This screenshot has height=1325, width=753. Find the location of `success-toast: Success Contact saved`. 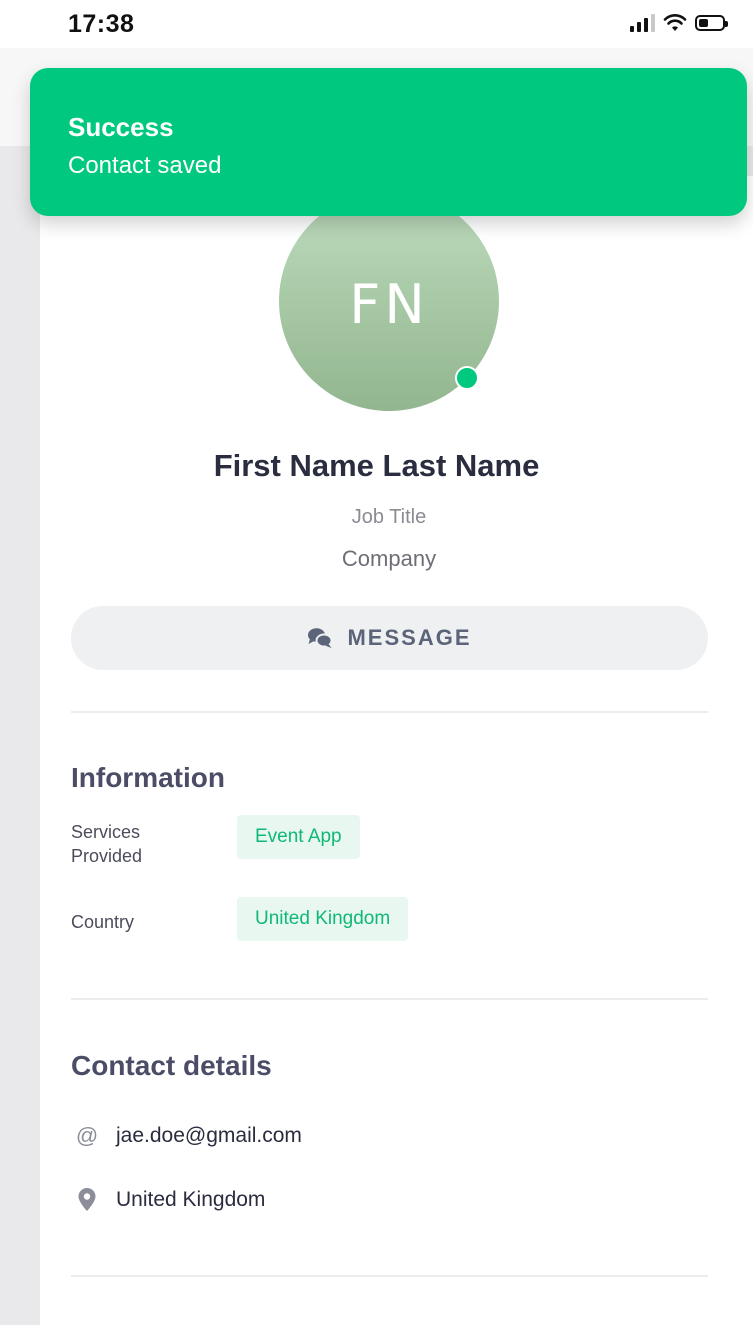

success-toast: Success Contact saved is located at coordinates (388, 142).